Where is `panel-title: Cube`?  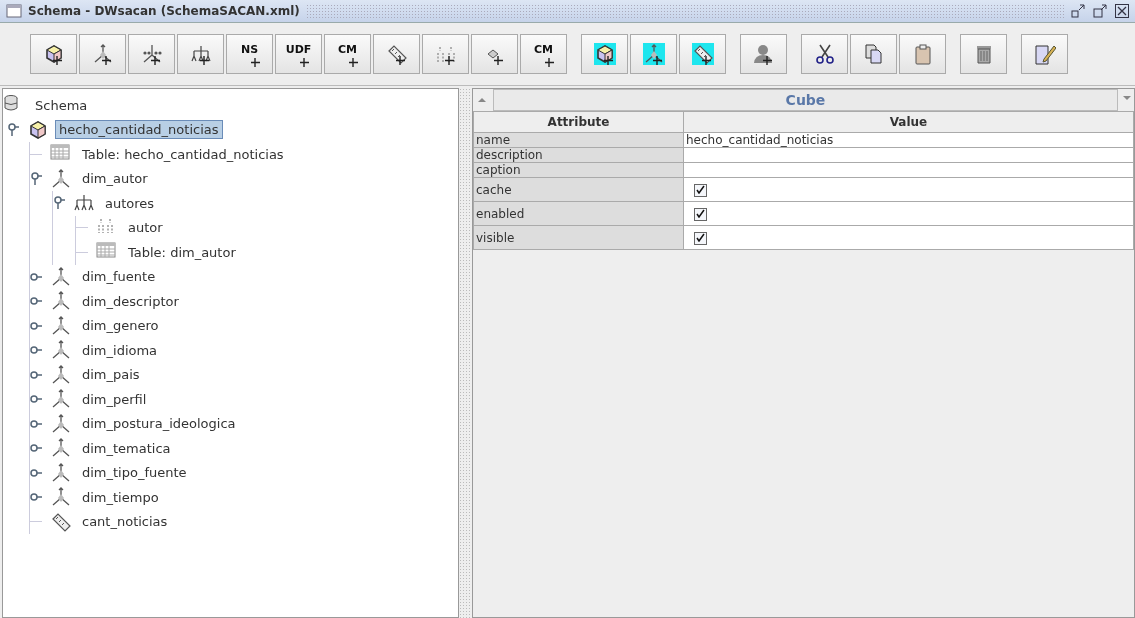 panel-title: Cube is located at coordinates (805, 100).